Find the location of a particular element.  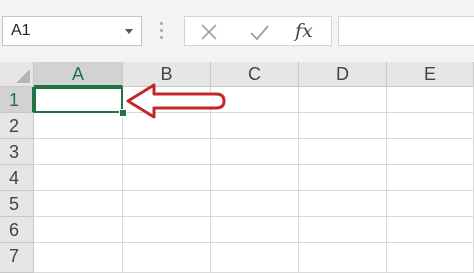

cell-d6 is located at coordinates (343, 230).